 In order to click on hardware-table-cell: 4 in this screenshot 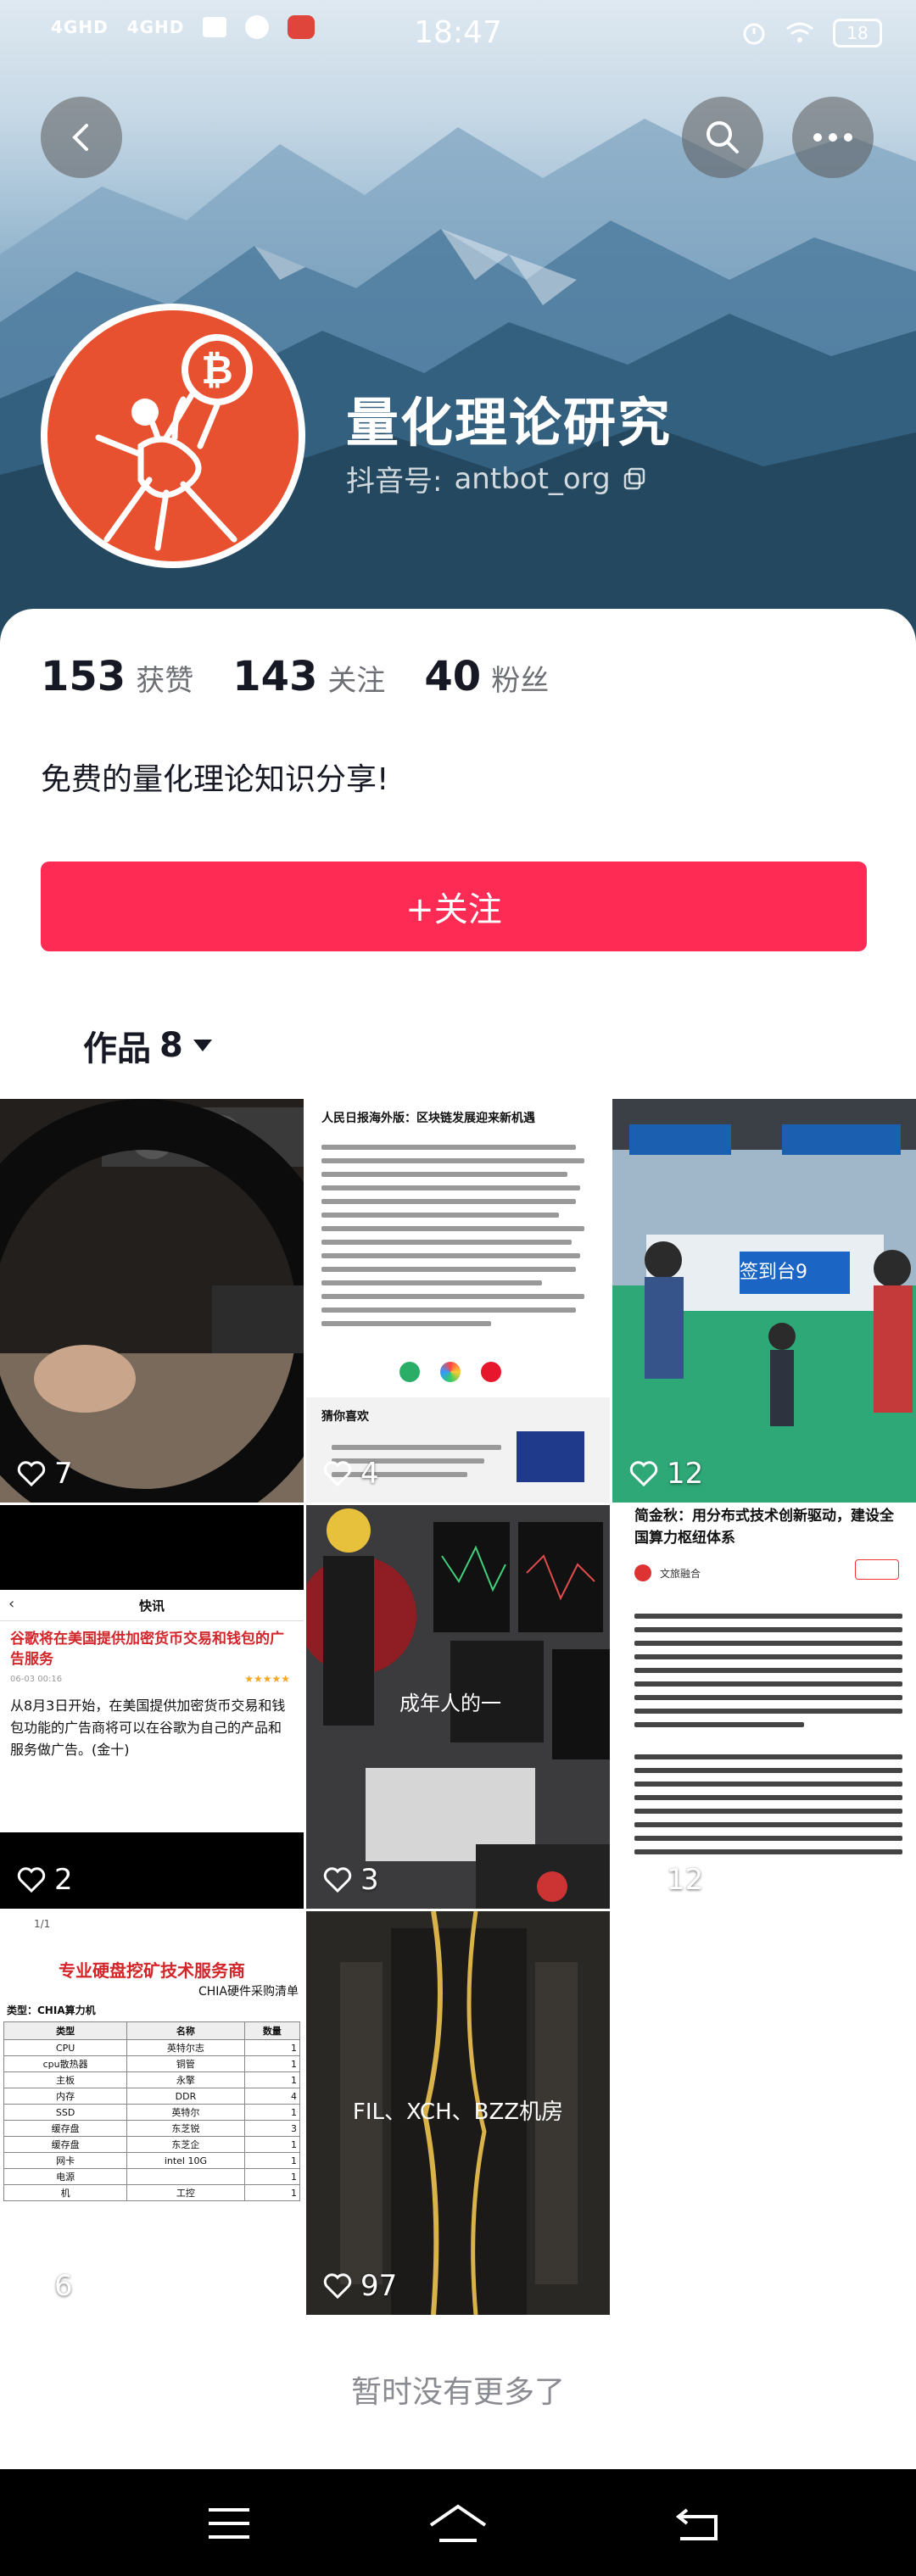, I will do `click(272, 2096)`.